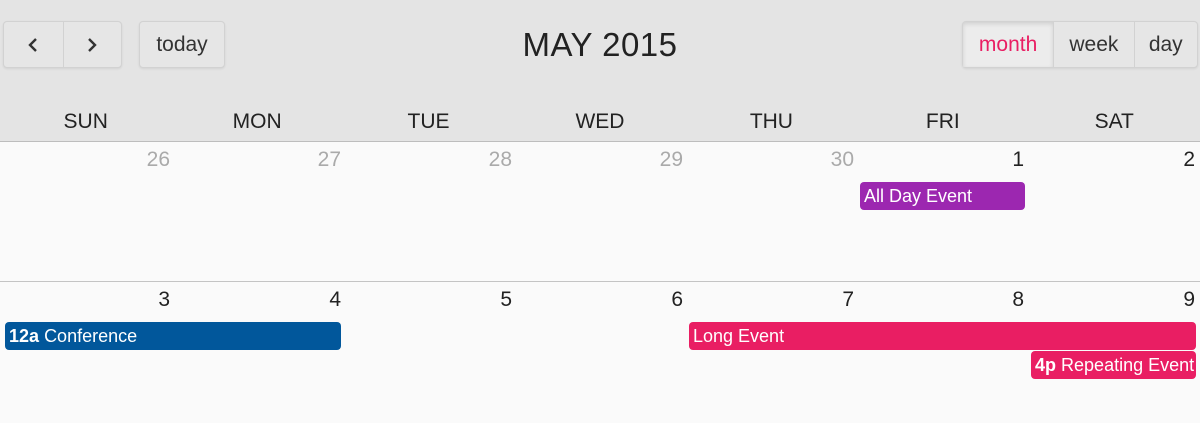  Describe the element at coordinates (942, 121) in the screenshot. I see `day-header-fri: FRI` at that location.